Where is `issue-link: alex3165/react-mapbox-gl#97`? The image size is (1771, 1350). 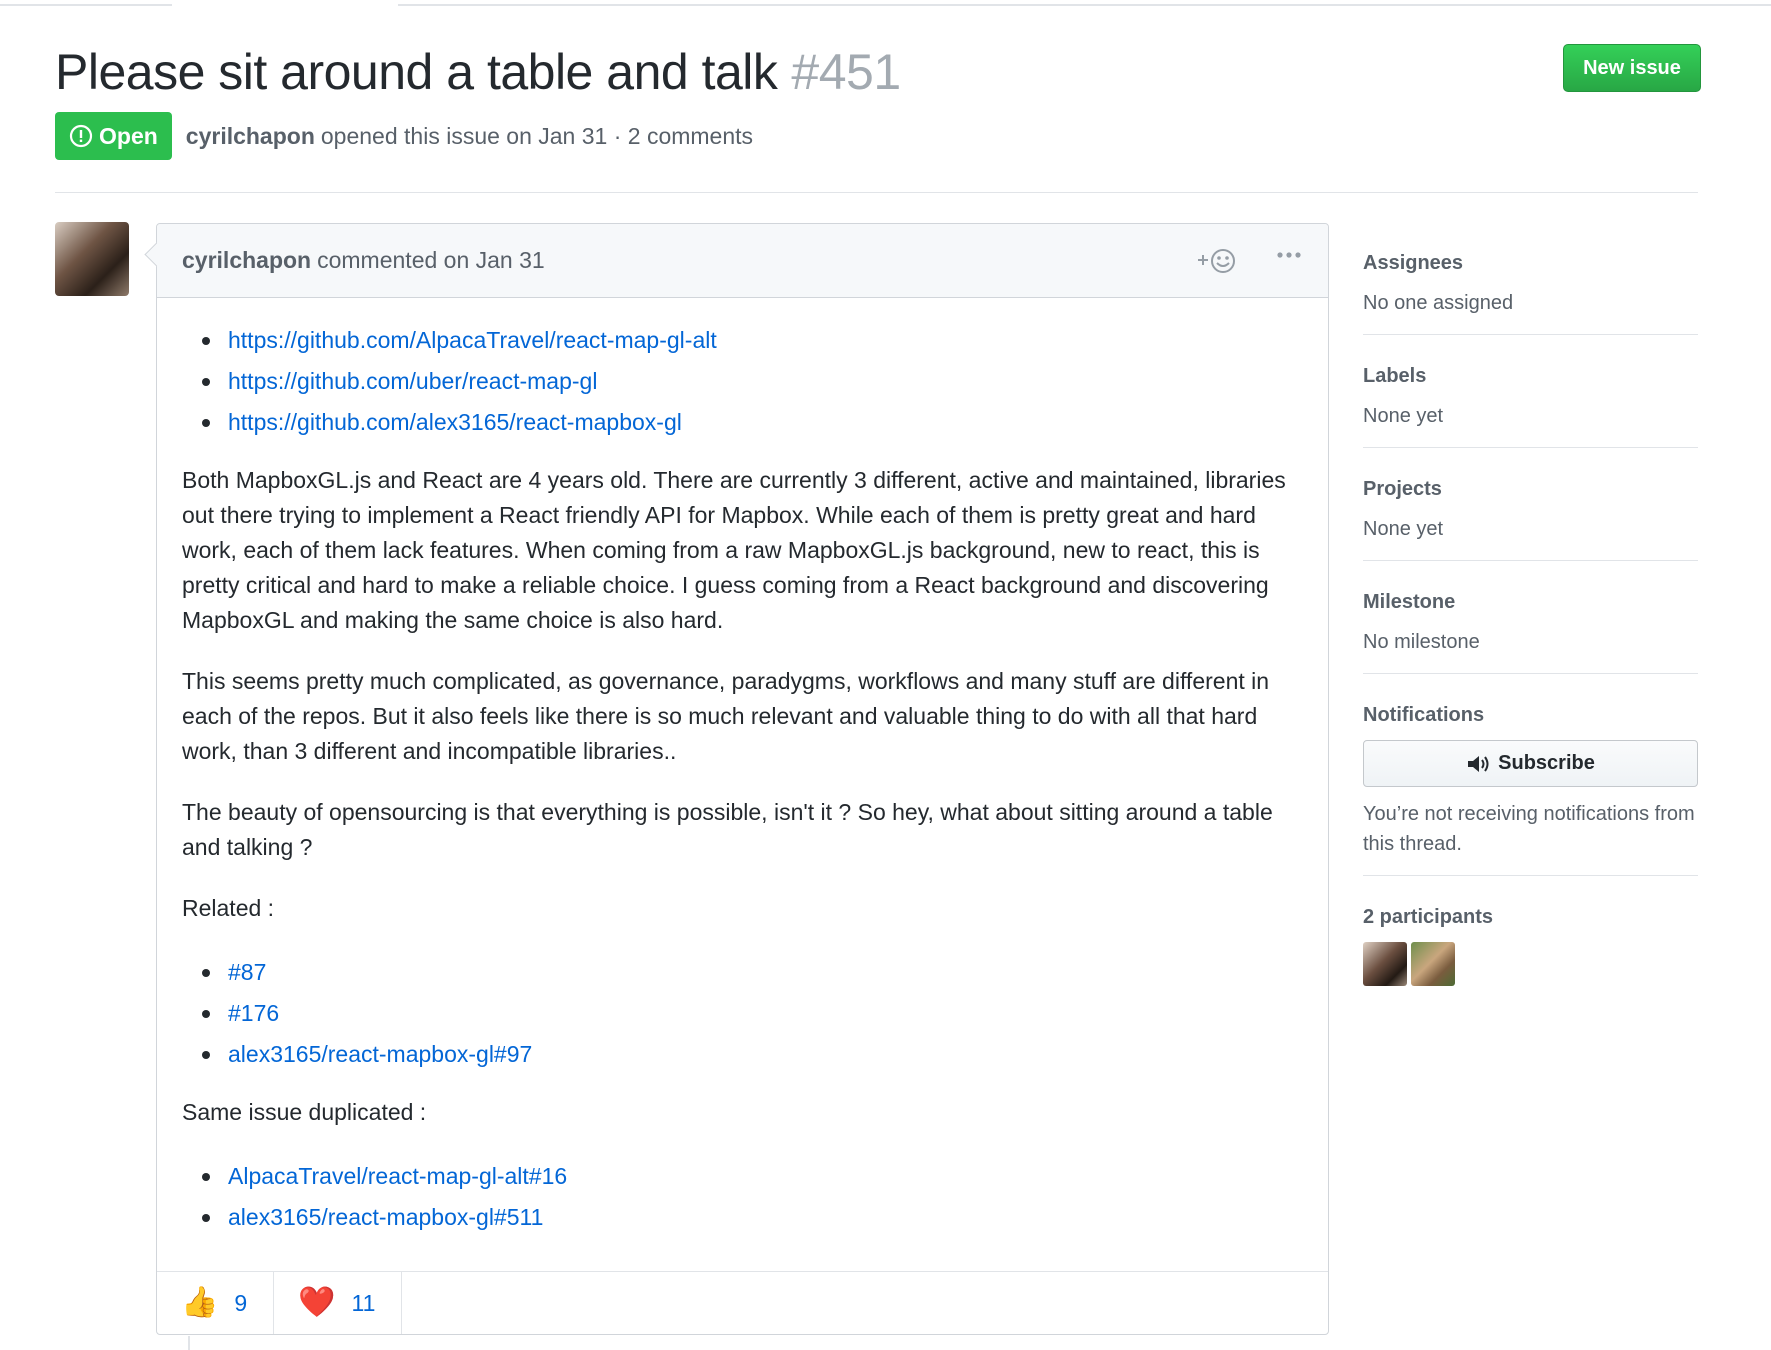 issue-link: alex3165/react-mapbox-gl#97 is located at coordinates (380, 1054).